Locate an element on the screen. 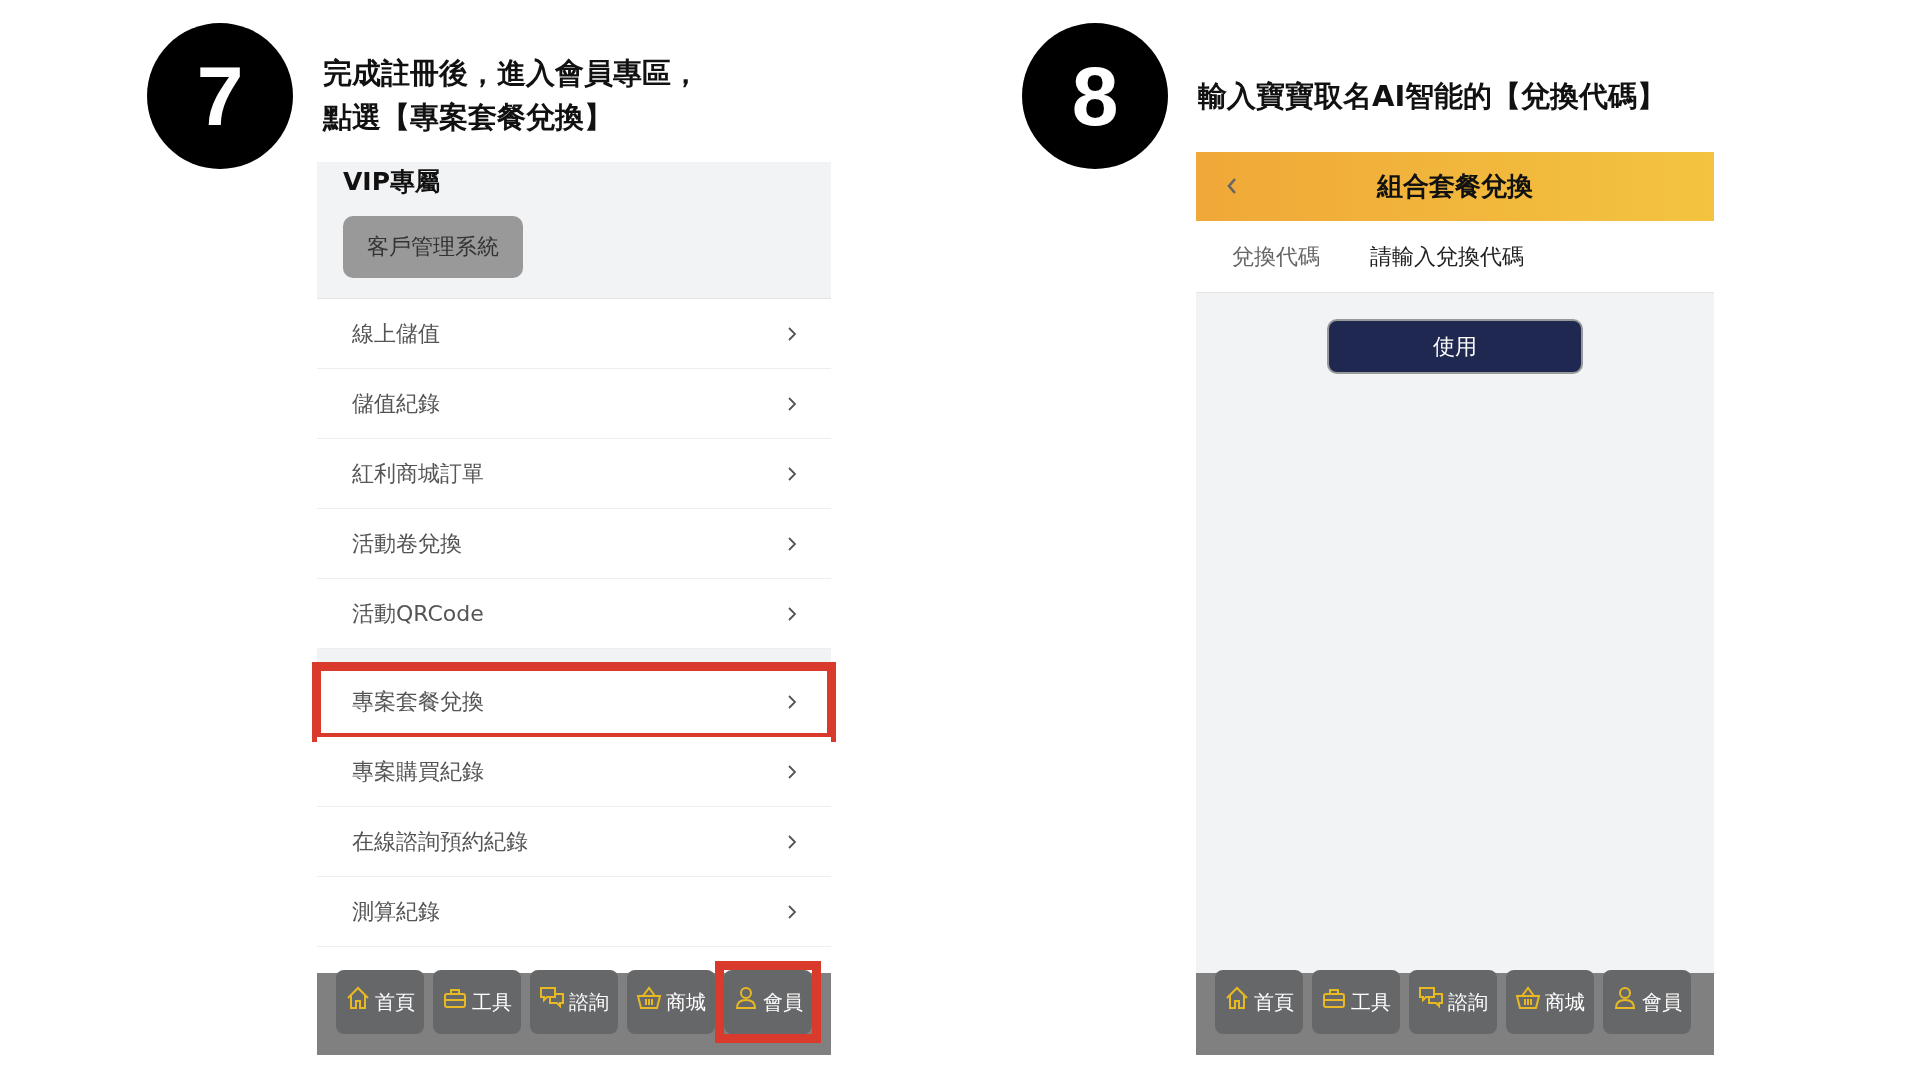  menu-item: 測算紀錄 is located at coordinates (574, 912).